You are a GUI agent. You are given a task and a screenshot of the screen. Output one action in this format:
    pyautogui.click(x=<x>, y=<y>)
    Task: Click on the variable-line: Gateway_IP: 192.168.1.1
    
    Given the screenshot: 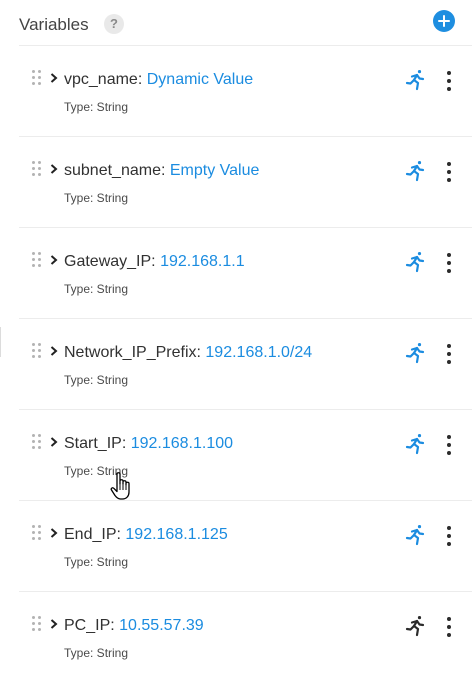 What is the action you would take?
    pyautogui.click(x=154, y=262)
    